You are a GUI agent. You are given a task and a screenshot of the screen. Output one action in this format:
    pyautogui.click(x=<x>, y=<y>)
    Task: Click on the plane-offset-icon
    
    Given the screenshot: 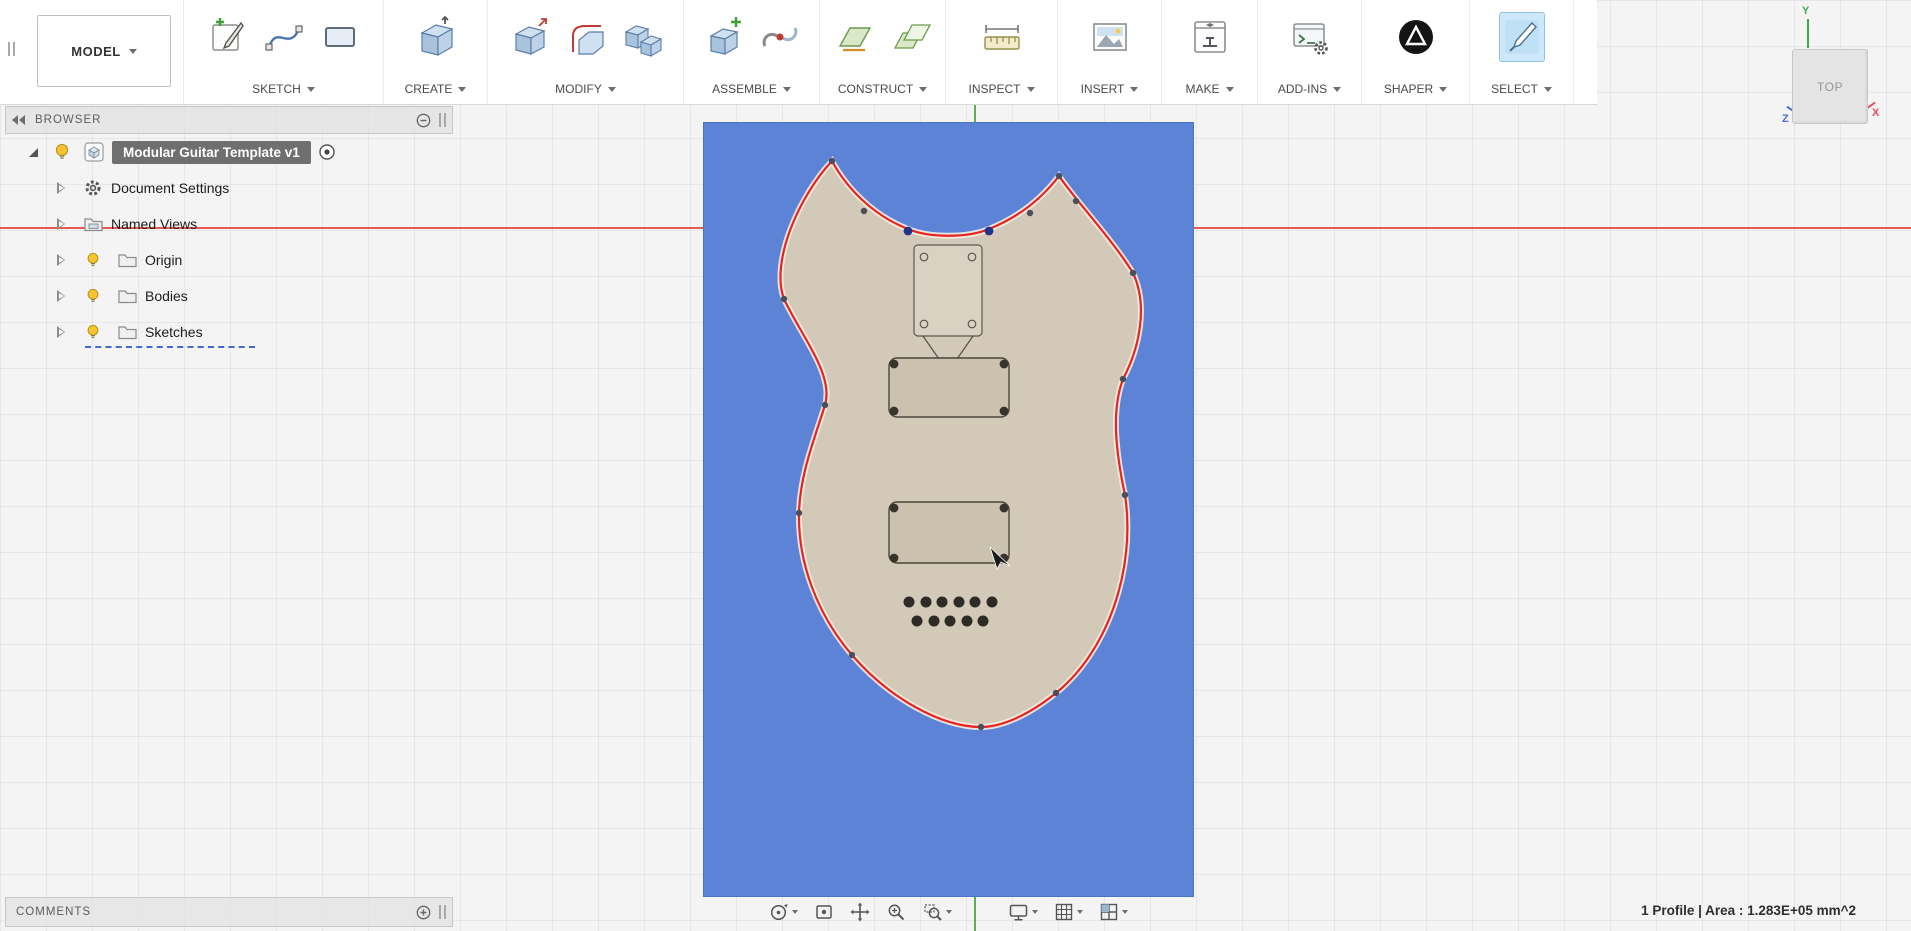 What is the action you would take?
    pyautogui.click(x=855, y=37)
    